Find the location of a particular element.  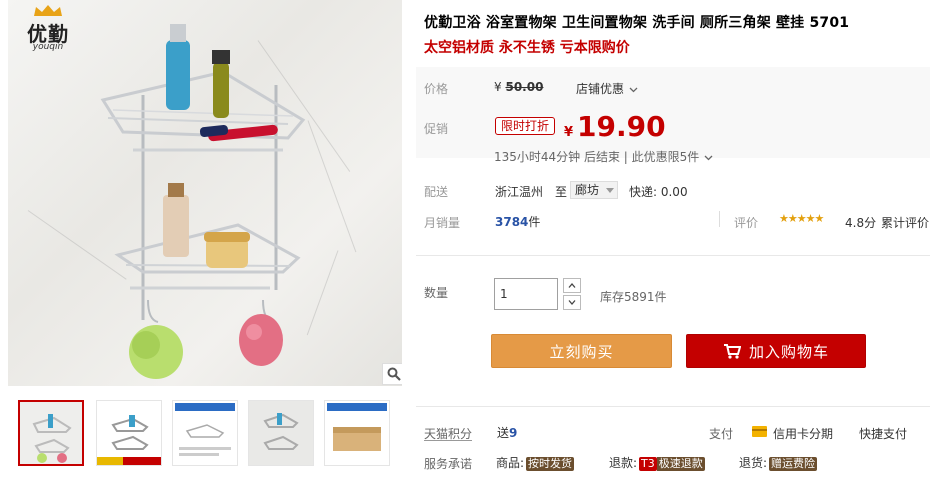

buy-now-button: 立刻购买 is located at coordinates (581, 351).